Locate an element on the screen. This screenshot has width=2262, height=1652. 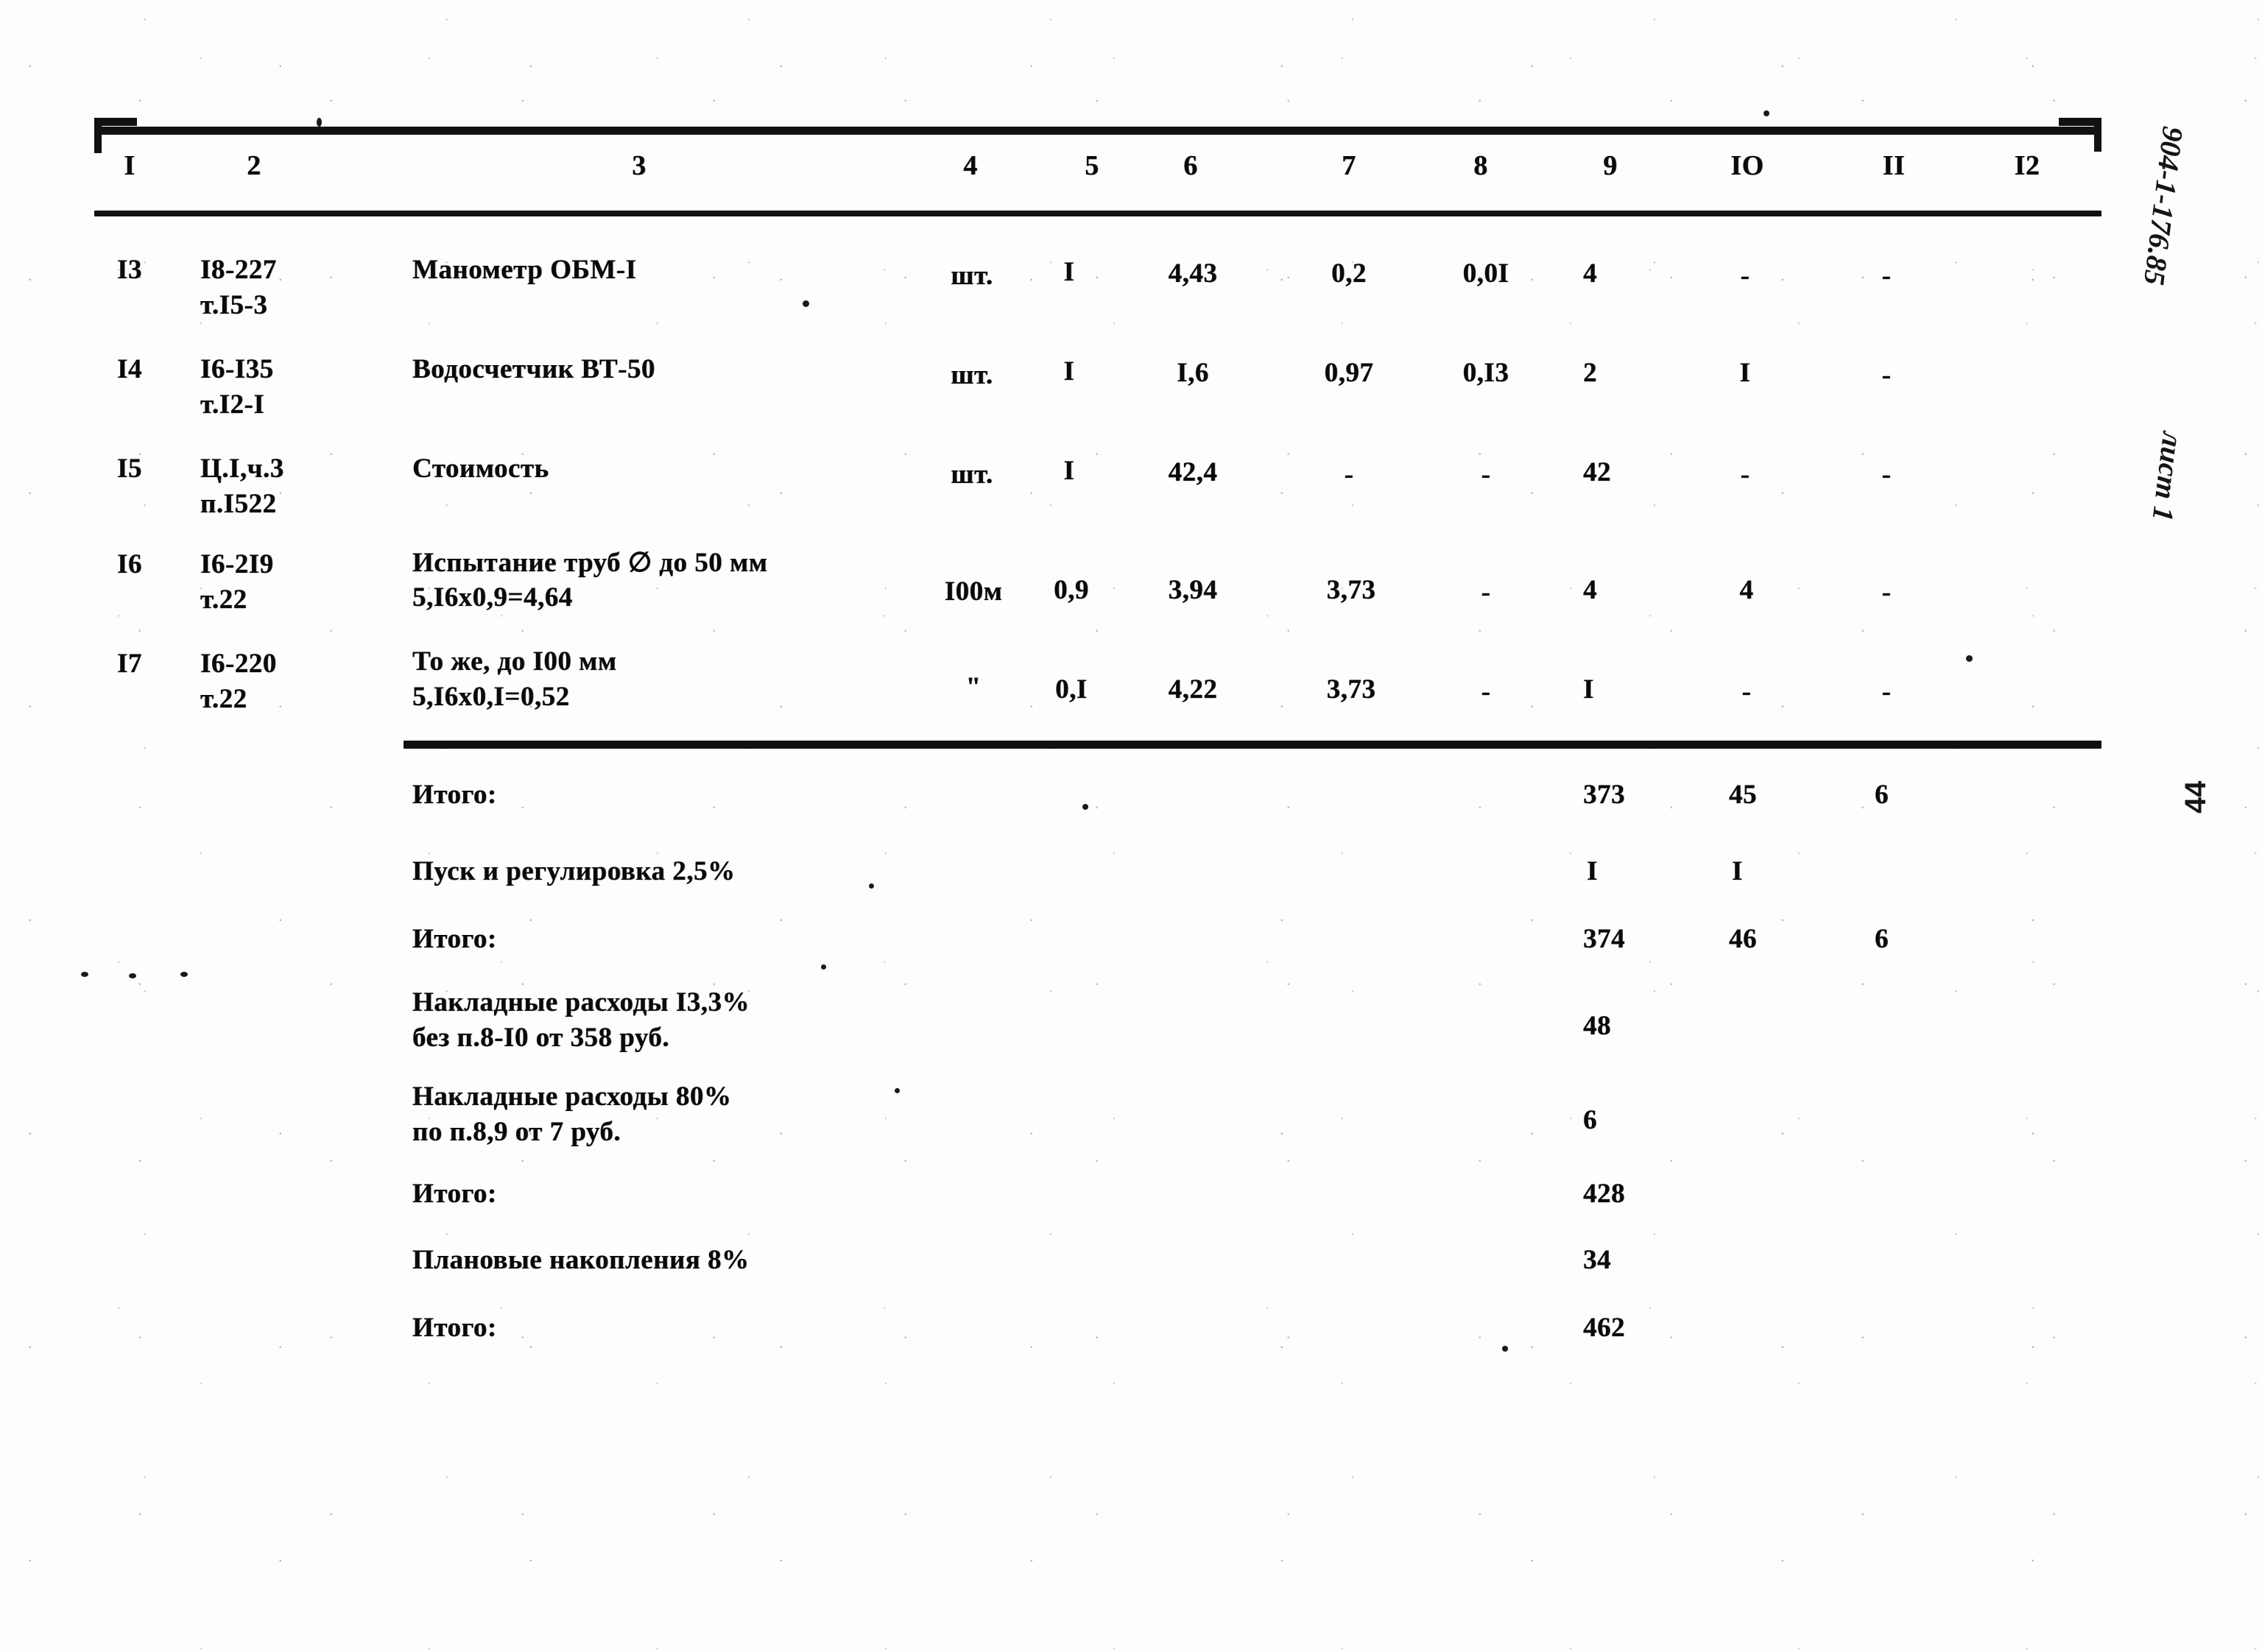
table-row: I00м is located at coordinates (973, 591).